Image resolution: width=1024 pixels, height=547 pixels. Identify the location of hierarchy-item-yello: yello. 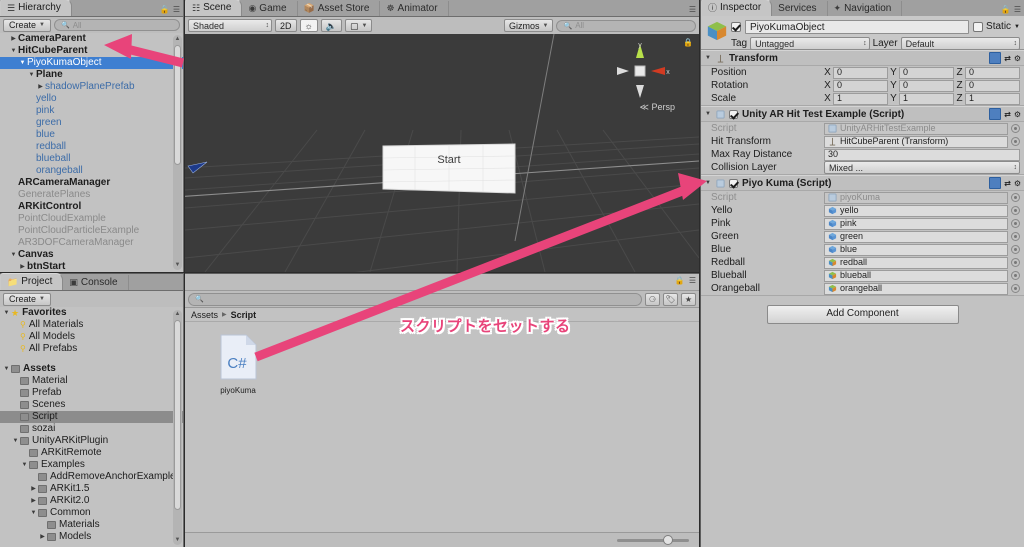
(91, 99).